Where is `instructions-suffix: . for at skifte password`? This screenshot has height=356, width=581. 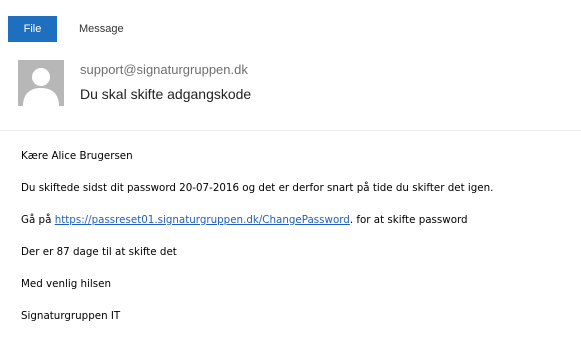
instructions-suffix: . for at skifte password is located at coordinates (408, 220).